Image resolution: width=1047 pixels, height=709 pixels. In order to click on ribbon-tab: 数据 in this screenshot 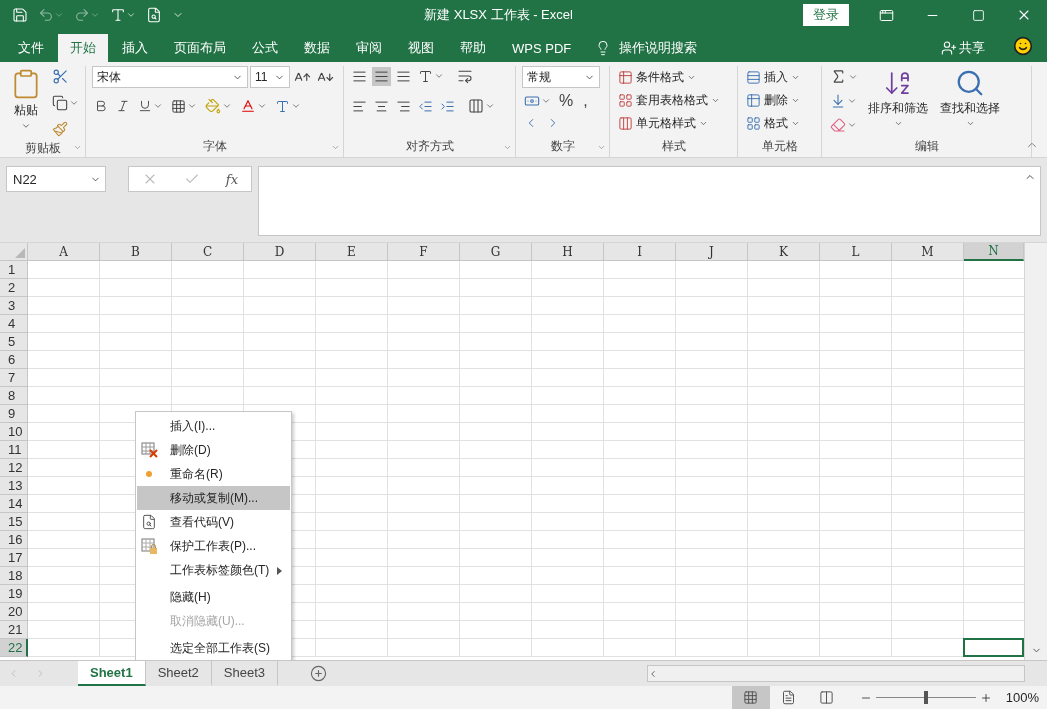, I will do `click(317, 48)`.